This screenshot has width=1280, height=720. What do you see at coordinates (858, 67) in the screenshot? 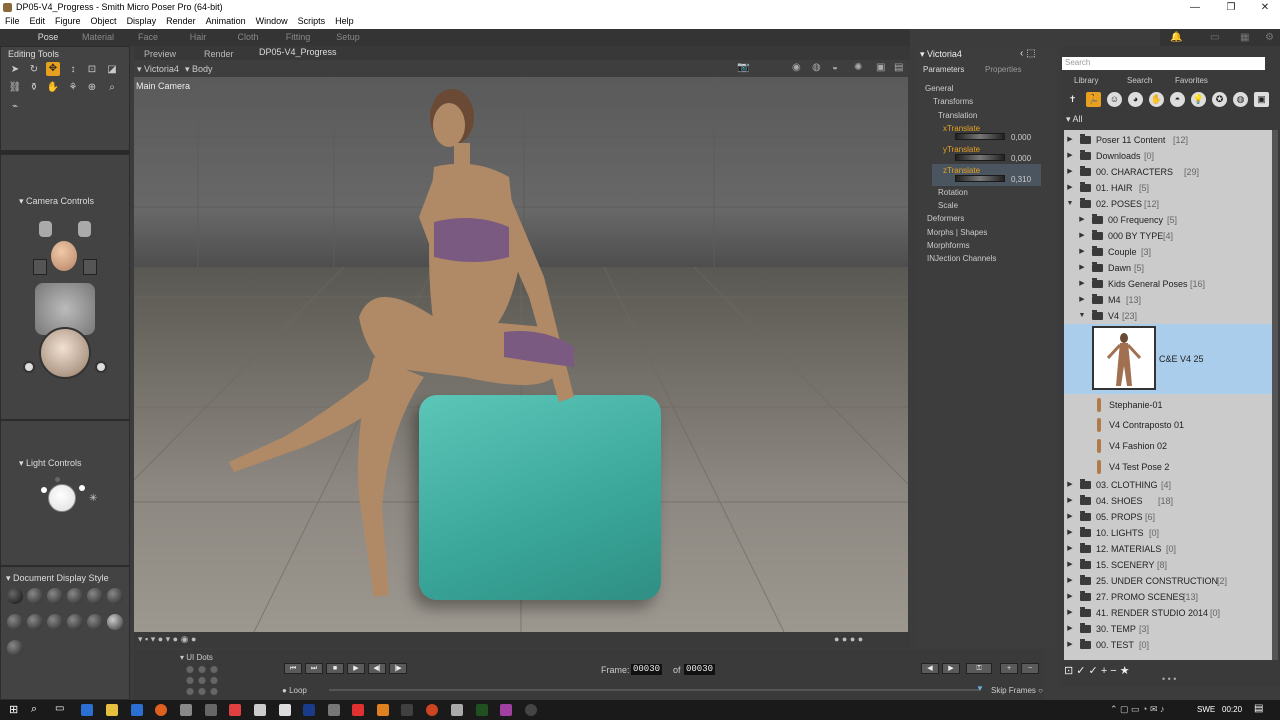
I see `globe-icon: ✺` at bounding box center [858, 67].